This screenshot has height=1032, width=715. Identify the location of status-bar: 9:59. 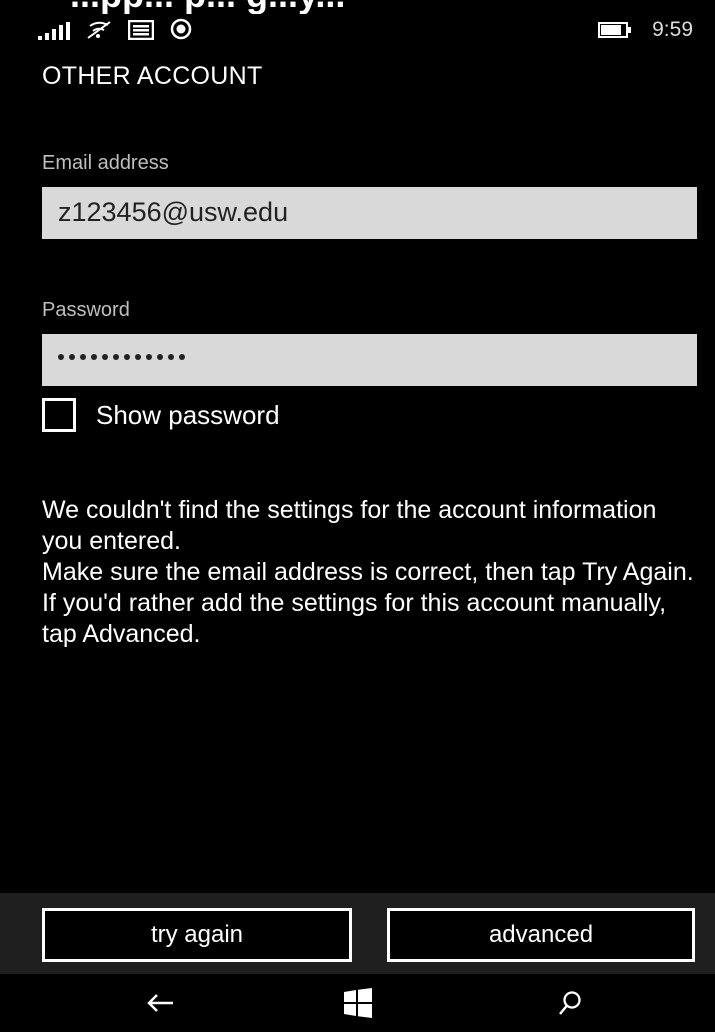
(357, 32).